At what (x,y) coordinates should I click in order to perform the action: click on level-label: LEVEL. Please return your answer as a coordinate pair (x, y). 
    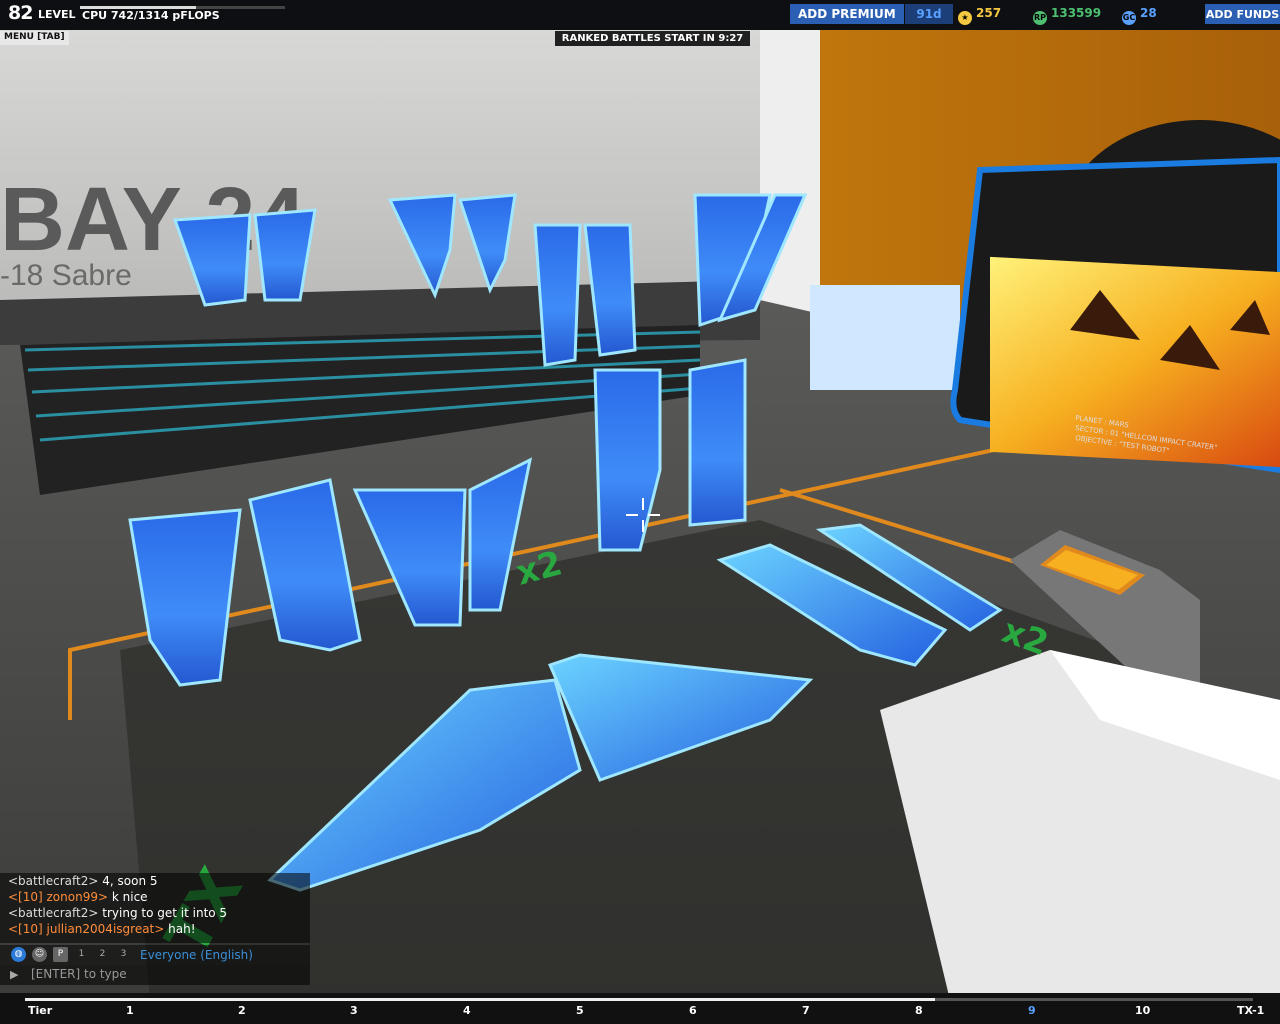
    Looking at the image, I should click on (57, 14).